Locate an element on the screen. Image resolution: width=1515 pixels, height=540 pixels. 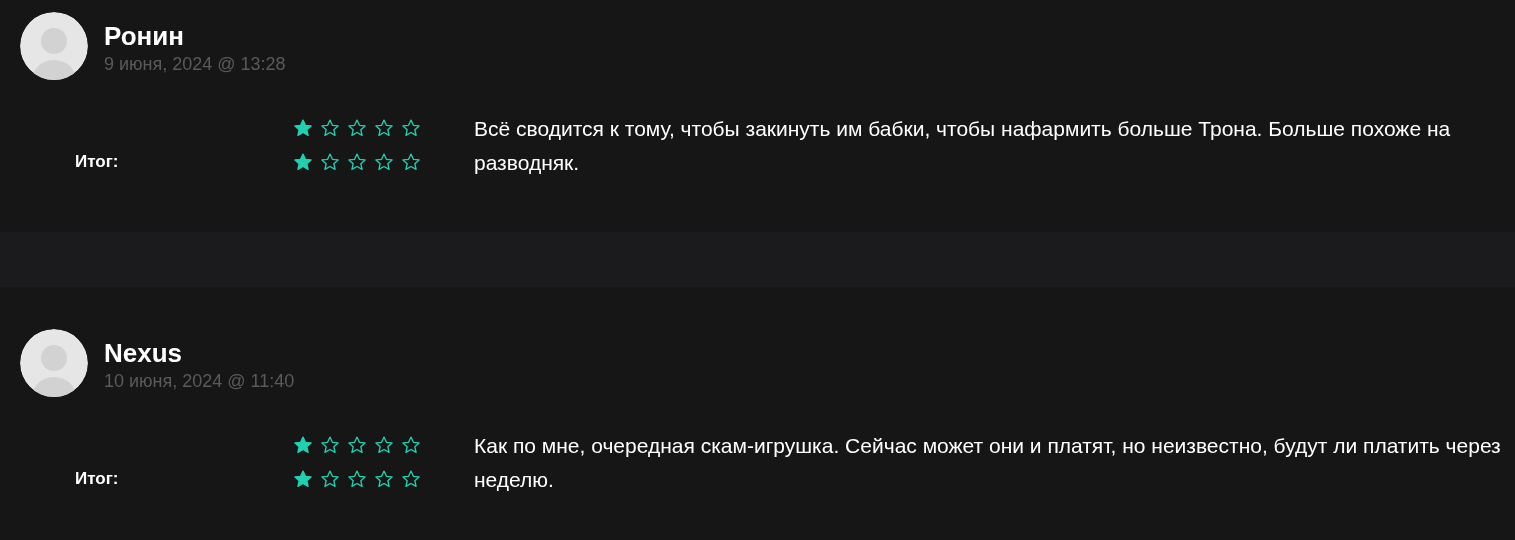
author-name: Ронин is located at coordinates (144, 36).